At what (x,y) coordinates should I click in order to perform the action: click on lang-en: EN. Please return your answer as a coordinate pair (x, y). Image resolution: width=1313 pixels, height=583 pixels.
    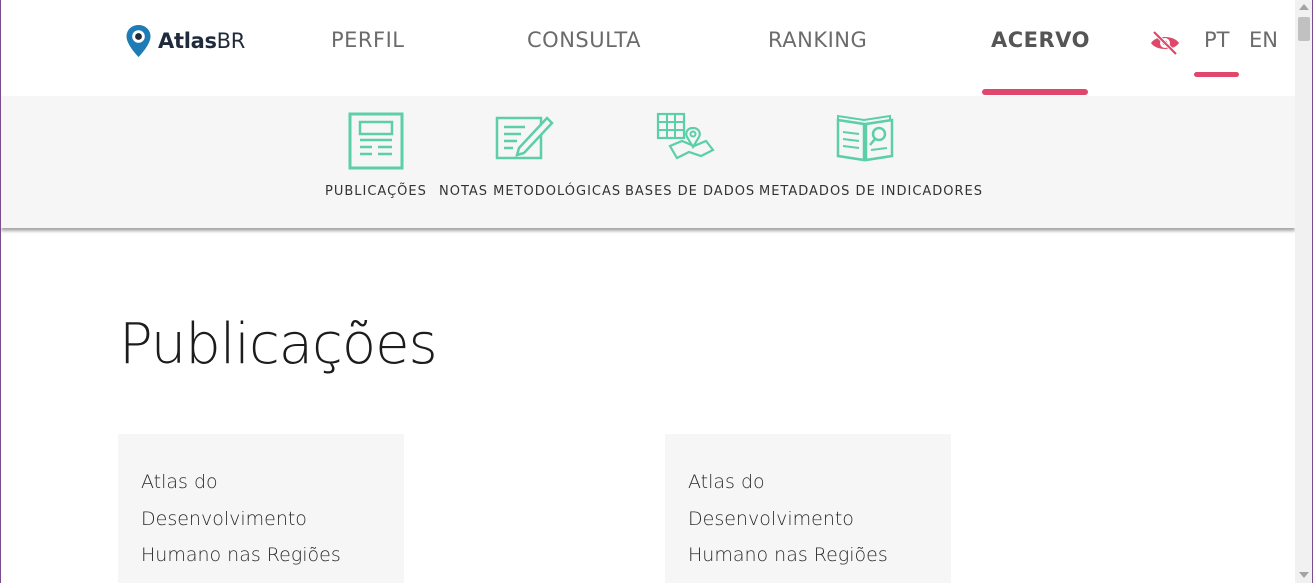
    Looking at the image, I should click on (1263, 40).